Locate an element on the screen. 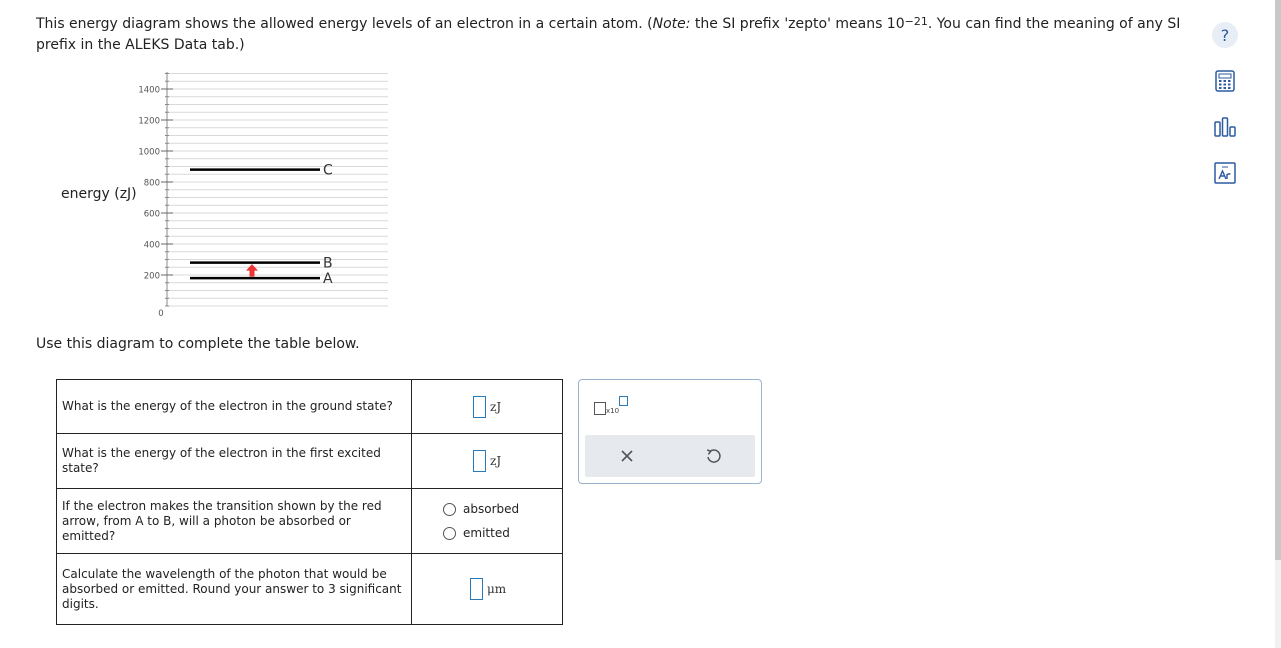  absorbed-label: absorbed is located at coordinates (491, 509).